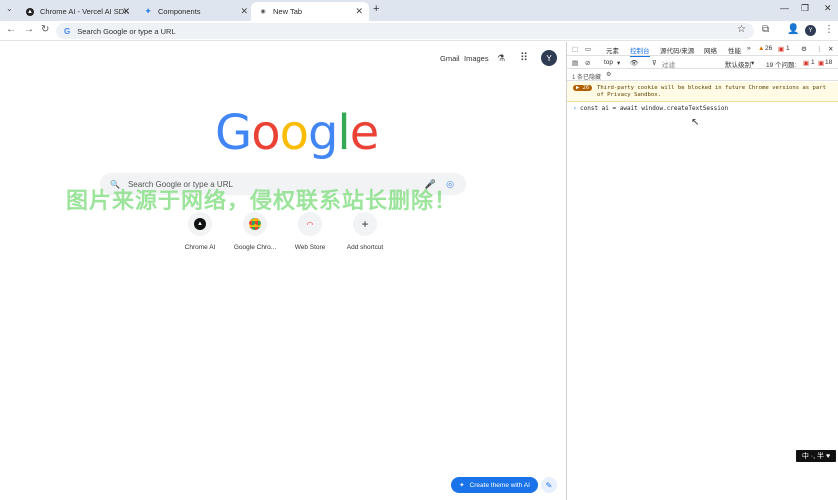  What do you see at coordinates (608, 74) in the screenshot?
I see `console-settings-icon: ⚙` at bounding box center [608, 74].